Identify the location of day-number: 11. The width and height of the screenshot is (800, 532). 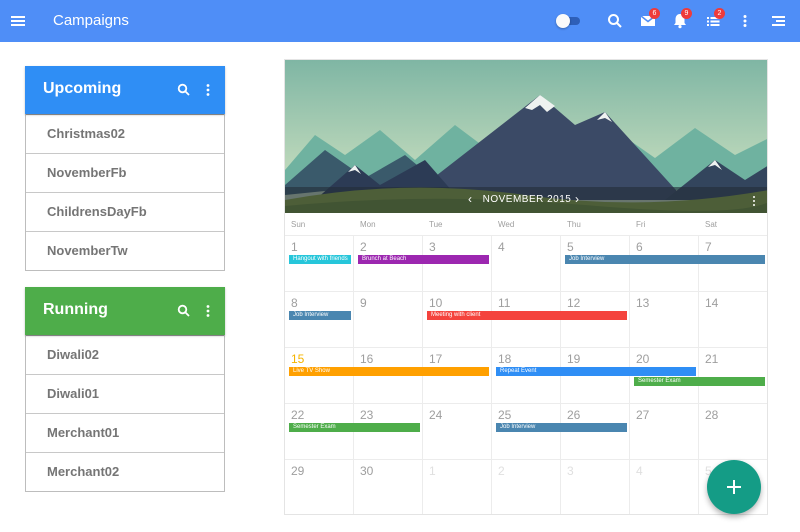
(504, 303).